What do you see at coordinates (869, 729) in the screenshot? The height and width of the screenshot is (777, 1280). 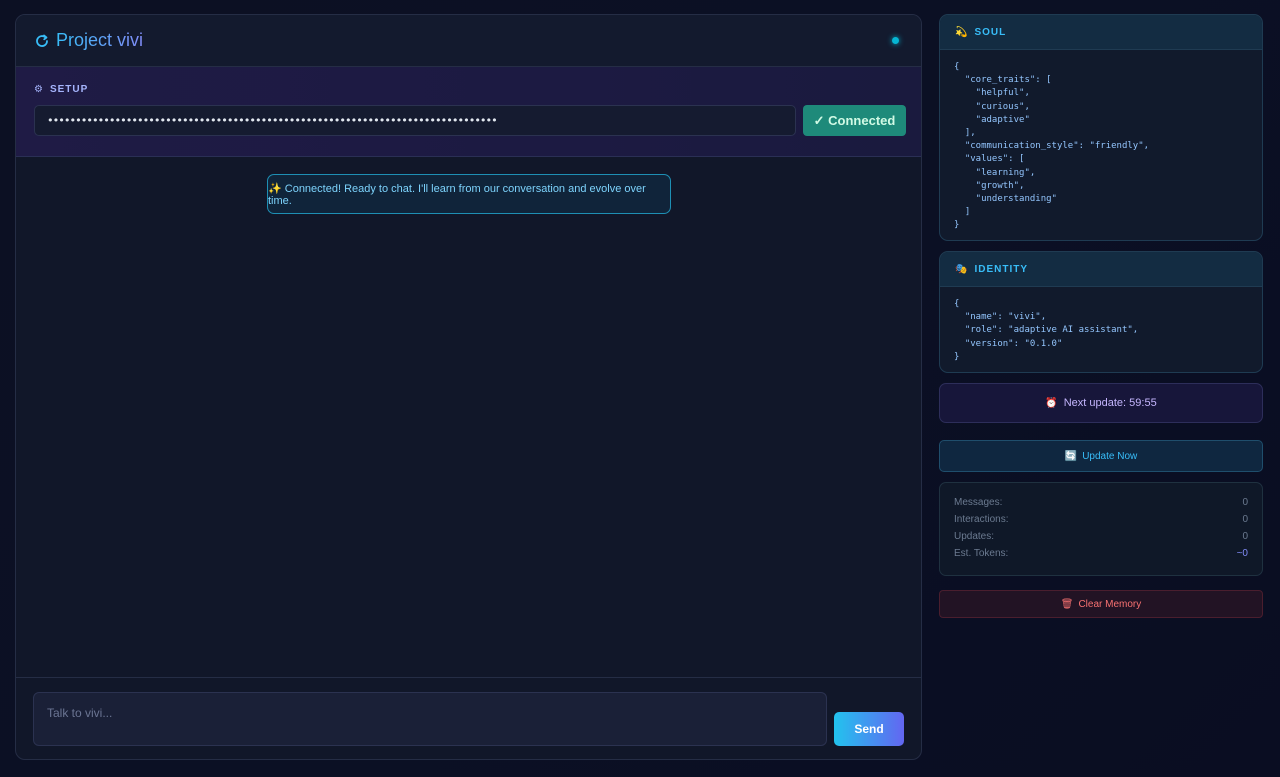 I see `send-button: Send` at bounding box center [869, 729].